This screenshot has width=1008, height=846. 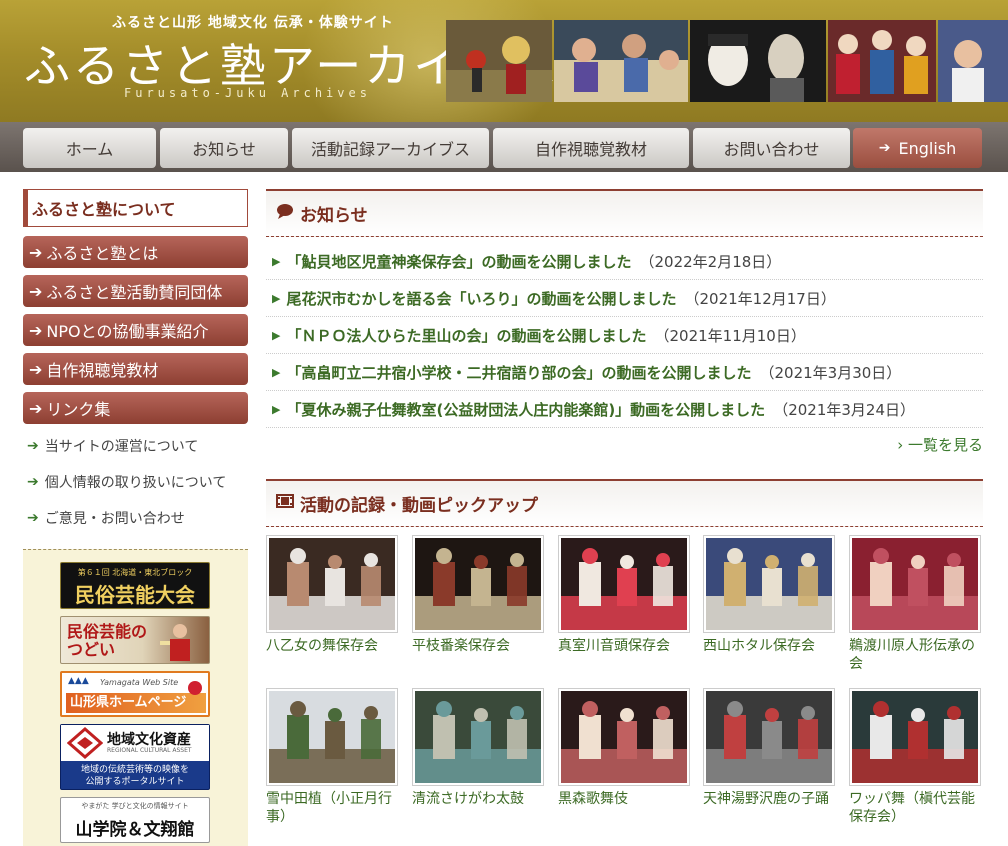 What do you see at coordinates (135, 830) in the screenshot?
I see `banner-text: 山学院＆文翔館` at bounding box center [135, 830].